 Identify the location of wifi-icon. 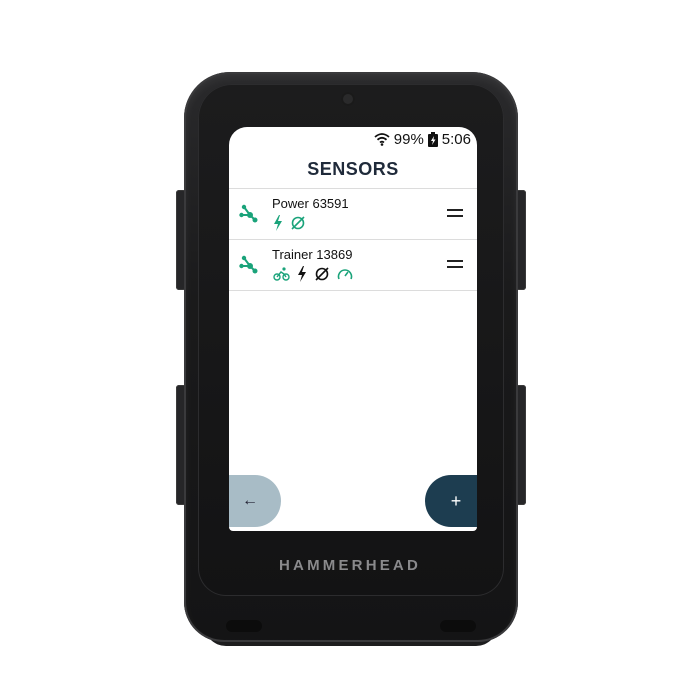
(382, 139).